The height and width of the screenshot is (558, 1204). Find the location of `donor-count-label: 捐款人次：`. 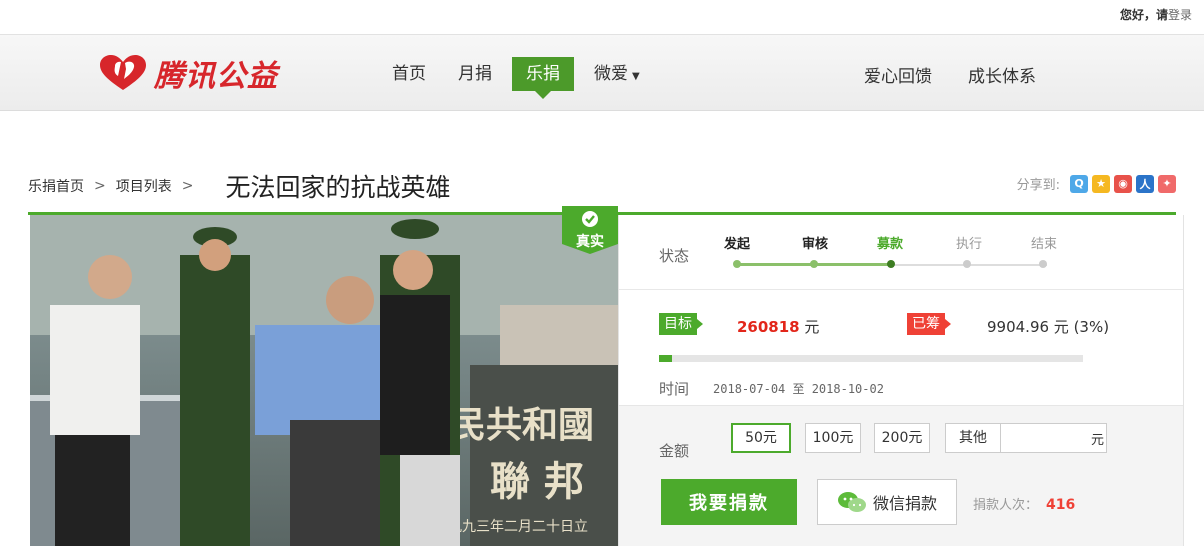

donor-count-label: 捐款人次： is located at coordinates (1006, 505).